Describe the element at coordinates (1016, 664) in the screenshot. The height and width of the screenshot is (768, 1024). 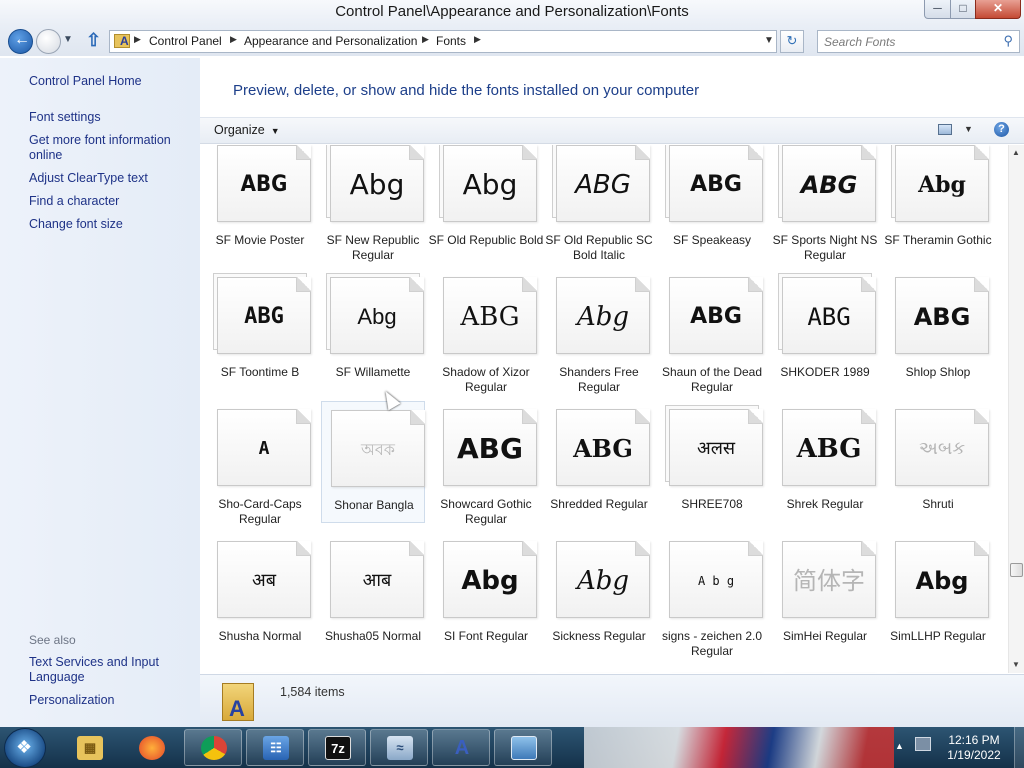
I see `scroll-down-icon: ▼` at that location.